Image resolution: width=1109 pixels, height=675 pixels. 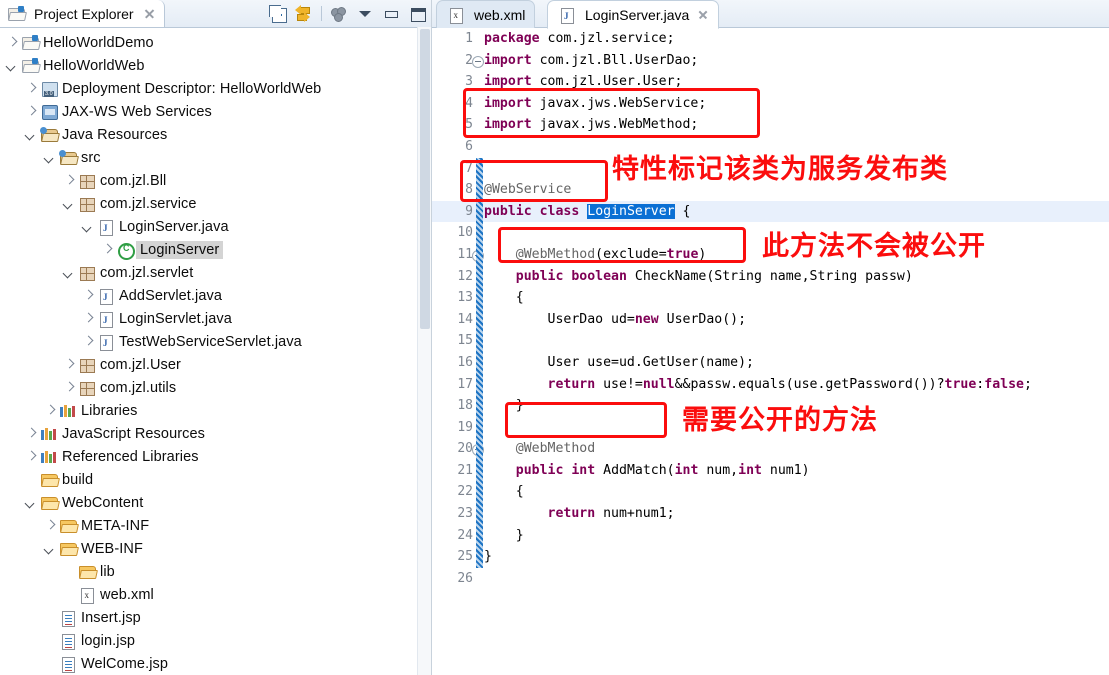 What do you see at coordinates (216, 548) in the screenshot?
I see `tree-item: WEB-INF` at bounding box center [216, 548].